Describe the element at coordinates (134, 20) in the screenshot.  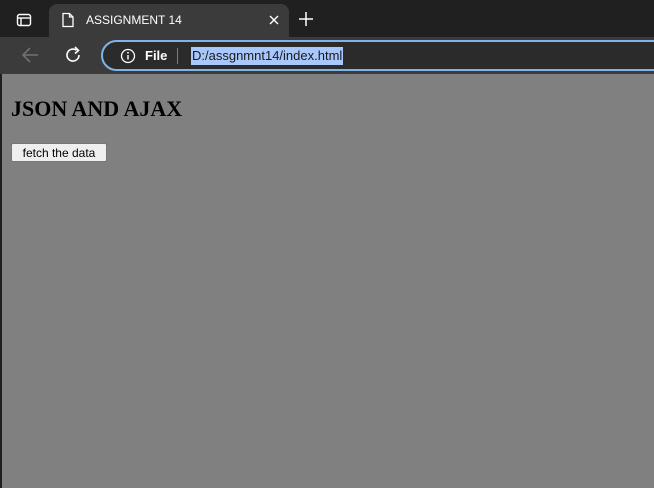
I see `tab-title: ASSIGNMENT 14` at that location.